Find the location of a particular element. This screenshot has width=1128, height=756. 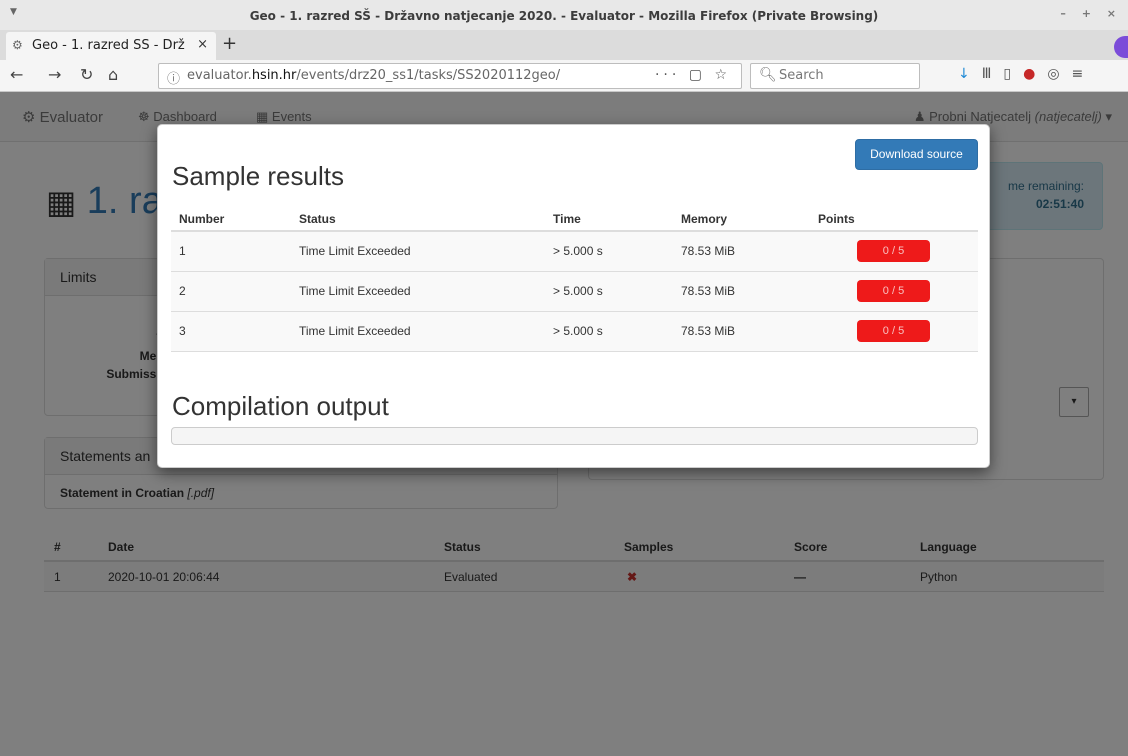

col-header-points: Points is located at coordinates (836, 219).